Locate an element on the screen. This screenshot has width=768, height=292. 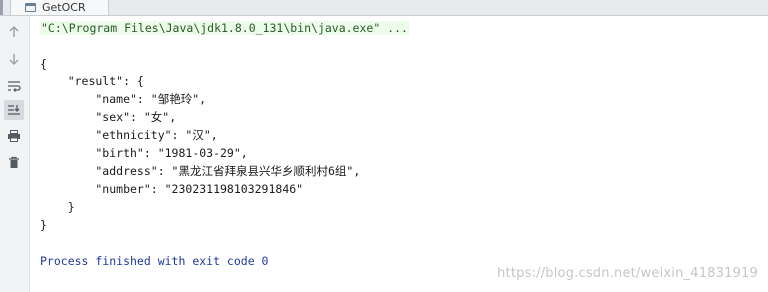
console-line: "number": "230231198103291846" is located at coordinates (172, 189).